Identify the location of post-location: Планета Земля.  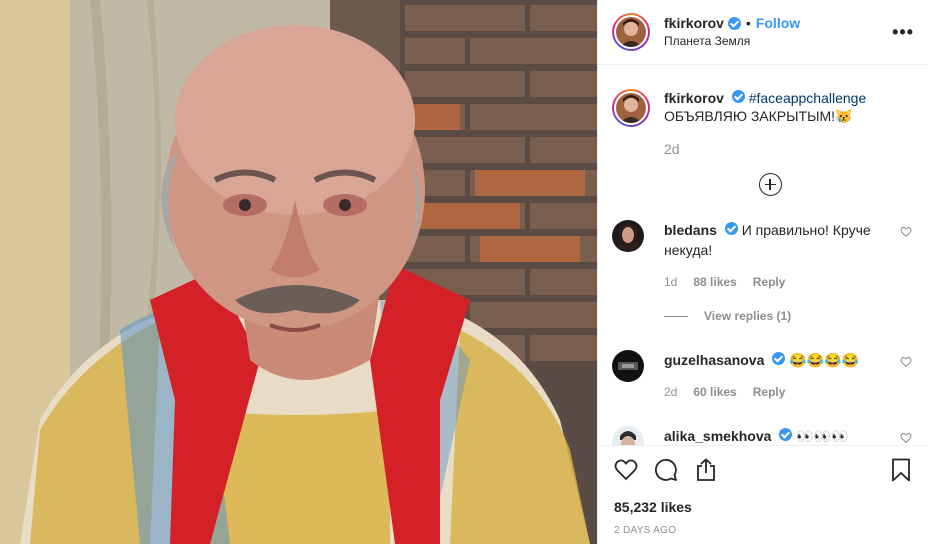
(732, 41).